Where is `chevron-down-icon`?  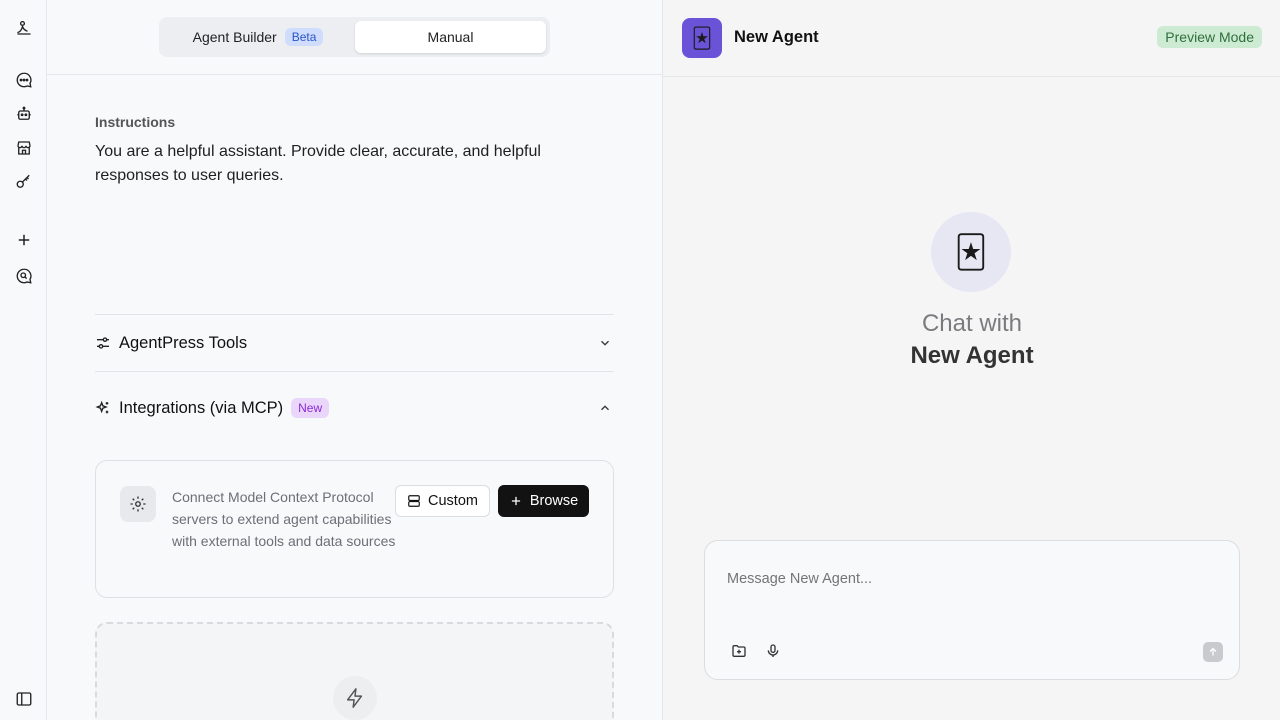 chevron-down-icon is located at coordinates (605, 343).